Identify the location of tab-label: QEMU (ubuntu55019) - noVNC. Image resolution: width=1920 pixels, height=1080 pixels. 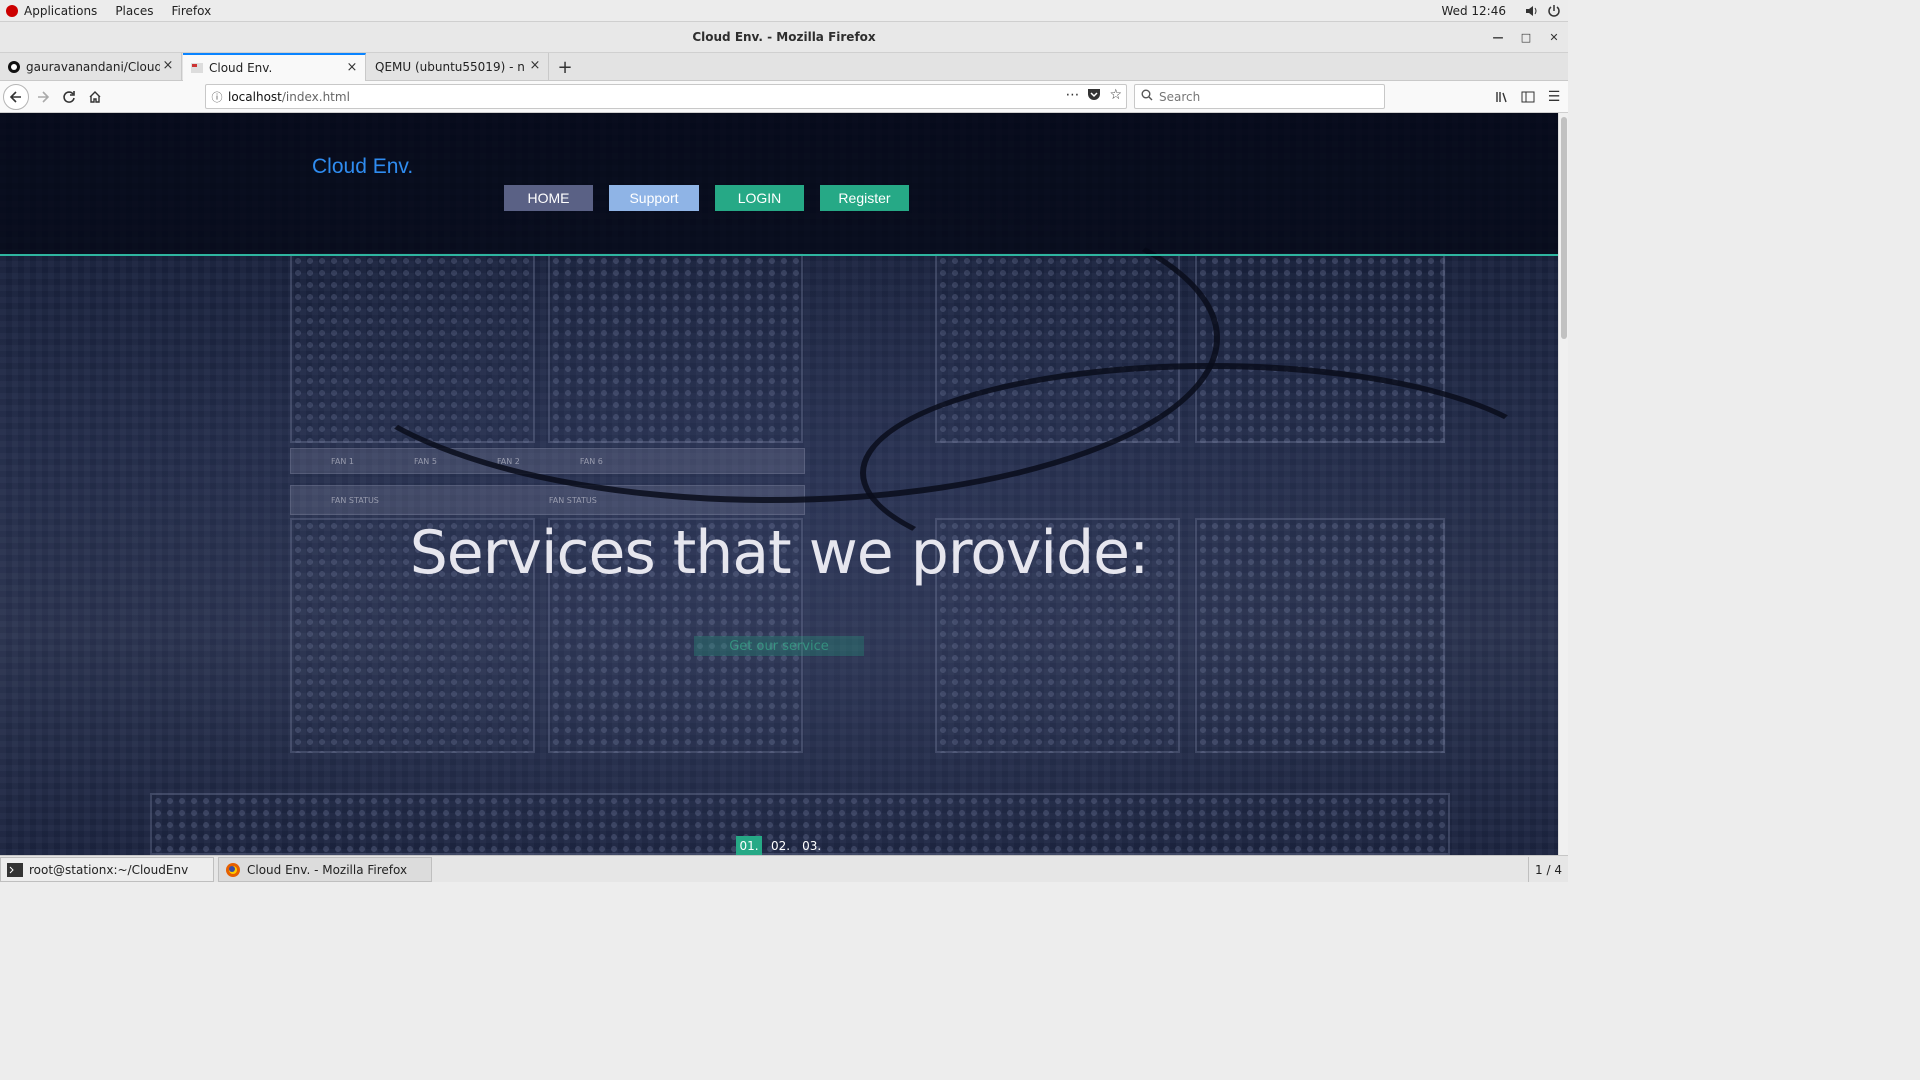
(450, 67).